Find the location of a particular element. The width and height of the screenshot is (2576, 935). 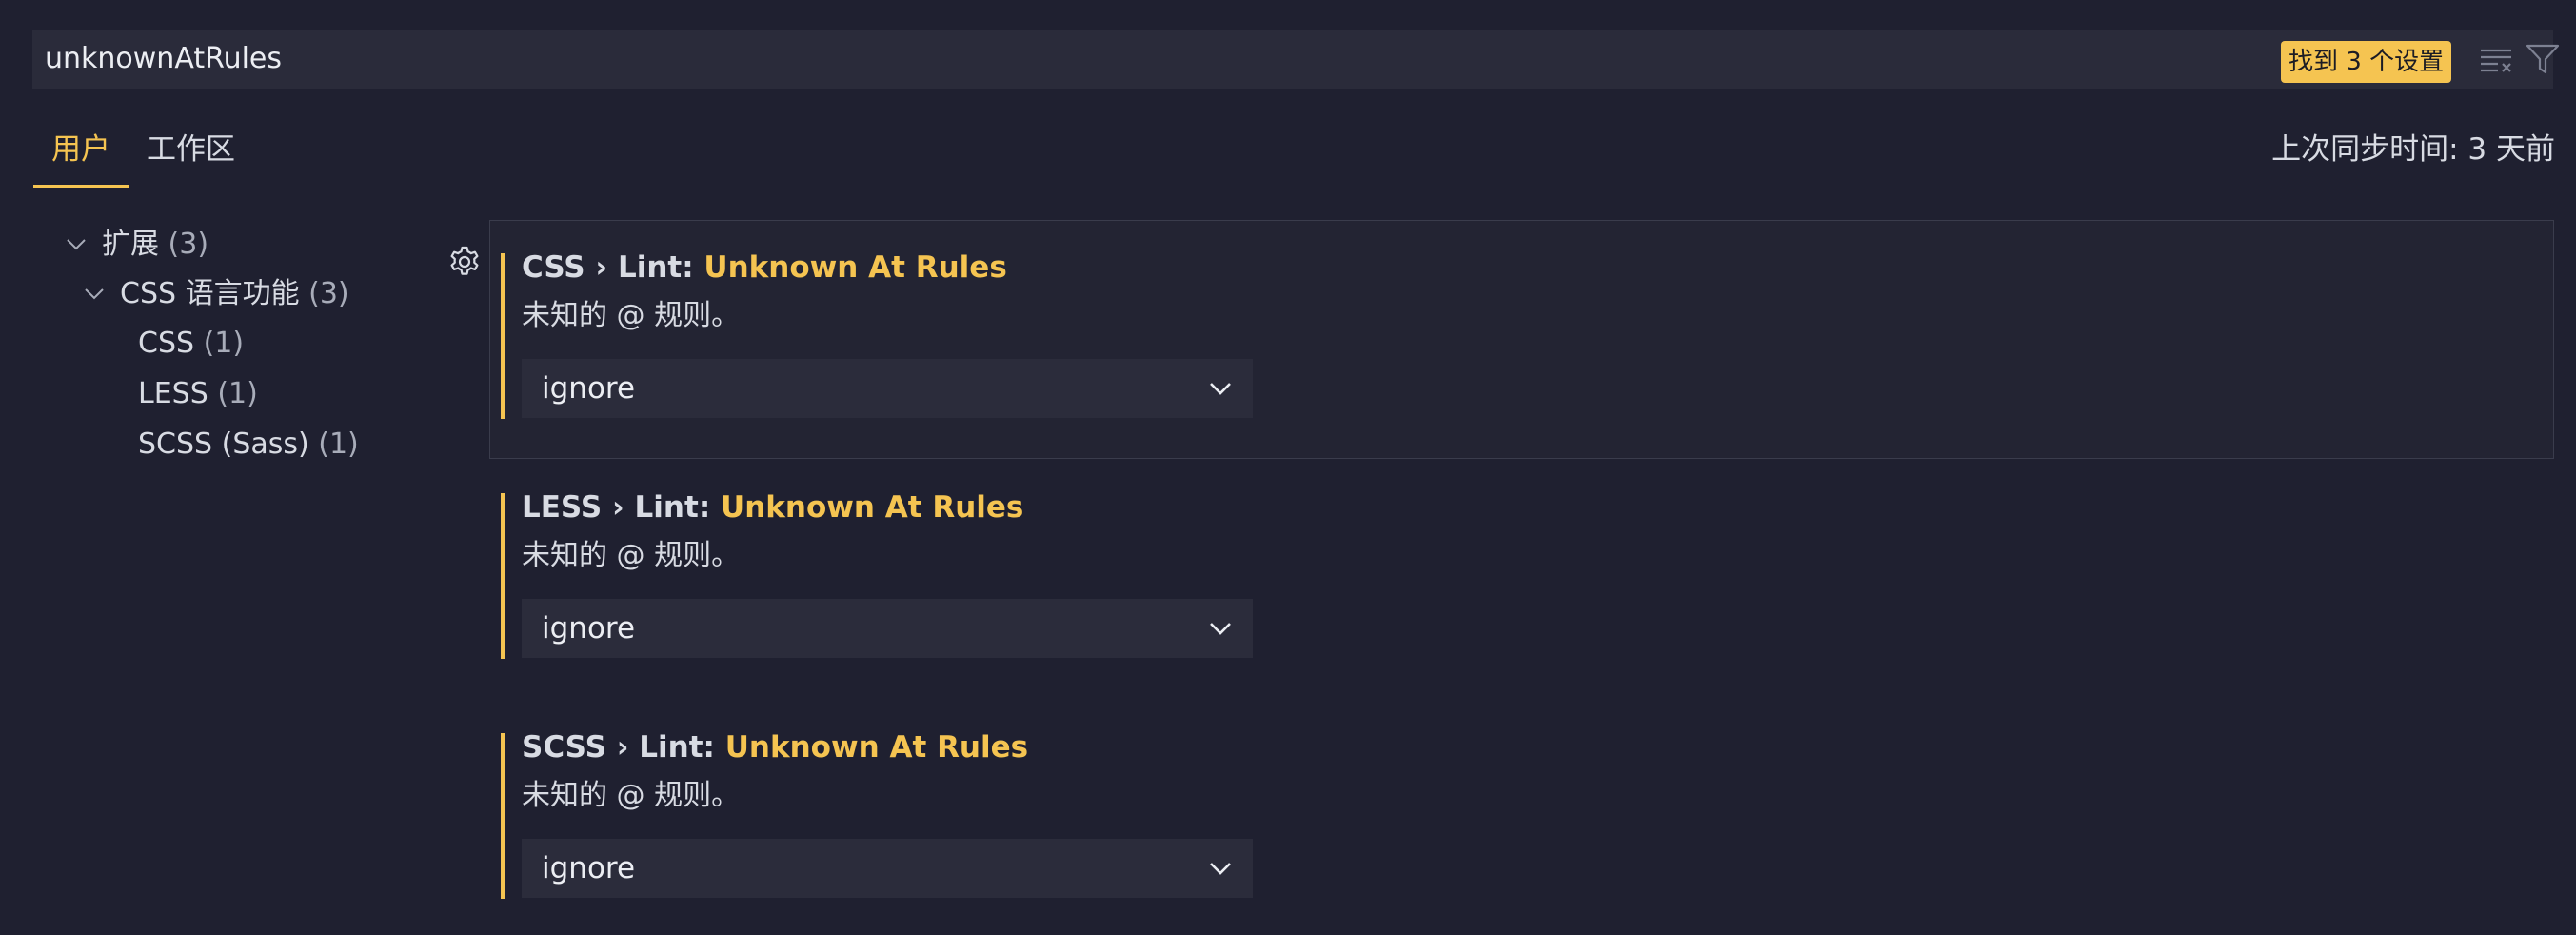

tree-item-extensions: 扩展 (3) is located at coordinates (176, 245).